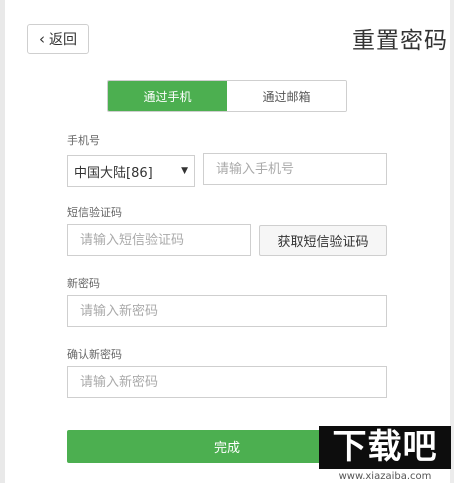 The height and width of the screenshot is (483, 454). Describe the element at coordinates (227, 311) in the screenshot. I see `new-password-input` at that location.